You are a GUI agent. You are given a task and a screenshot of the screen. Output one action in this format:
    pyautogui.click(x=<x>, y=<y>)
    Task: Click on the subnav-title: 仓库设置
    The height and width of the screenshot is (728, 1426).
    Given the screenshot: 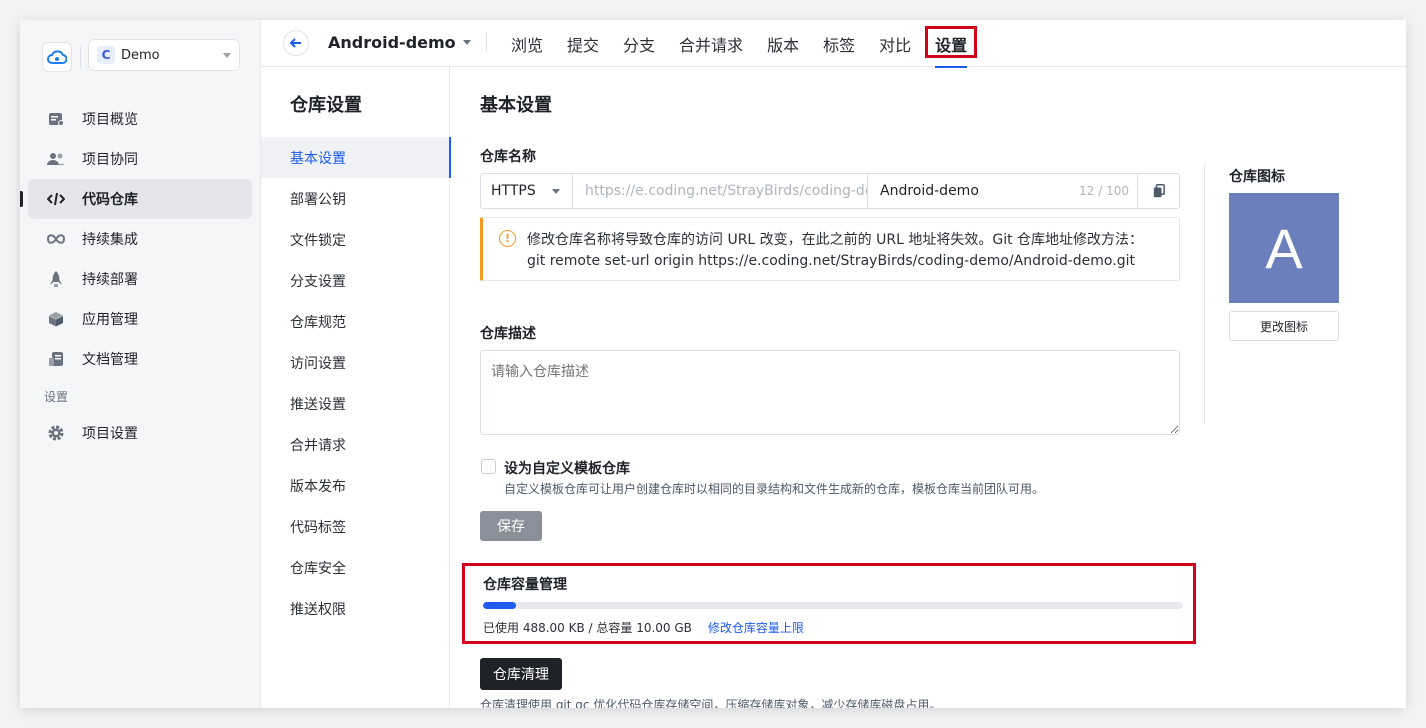 What is the action you would take?
    pyautogui.click(x=326, y=105)
    